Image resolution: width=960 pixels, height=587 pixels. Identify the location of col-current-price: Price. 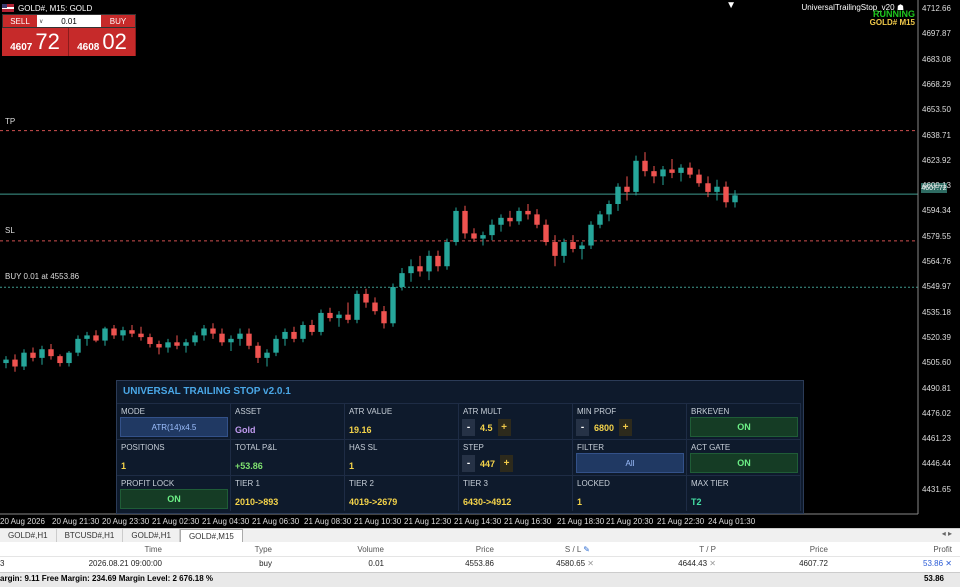
(819, 550).